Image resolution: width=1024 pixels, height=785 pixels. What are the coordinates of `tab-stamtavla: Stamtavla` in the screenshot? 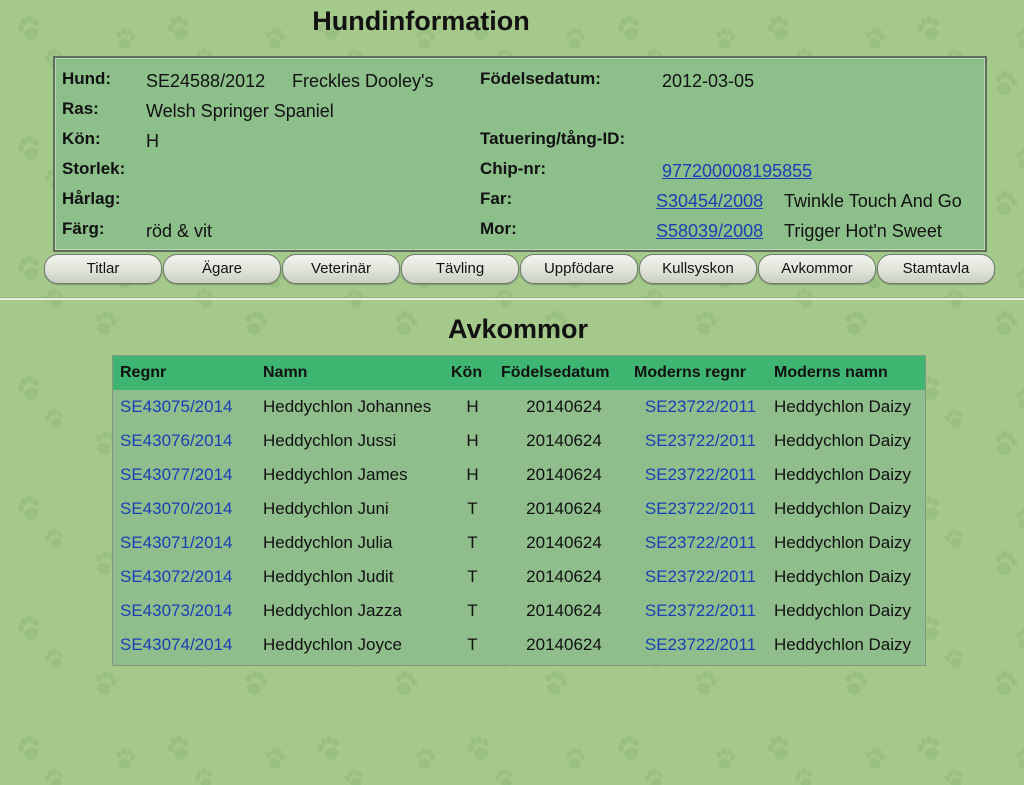 It's located at (936, 269).